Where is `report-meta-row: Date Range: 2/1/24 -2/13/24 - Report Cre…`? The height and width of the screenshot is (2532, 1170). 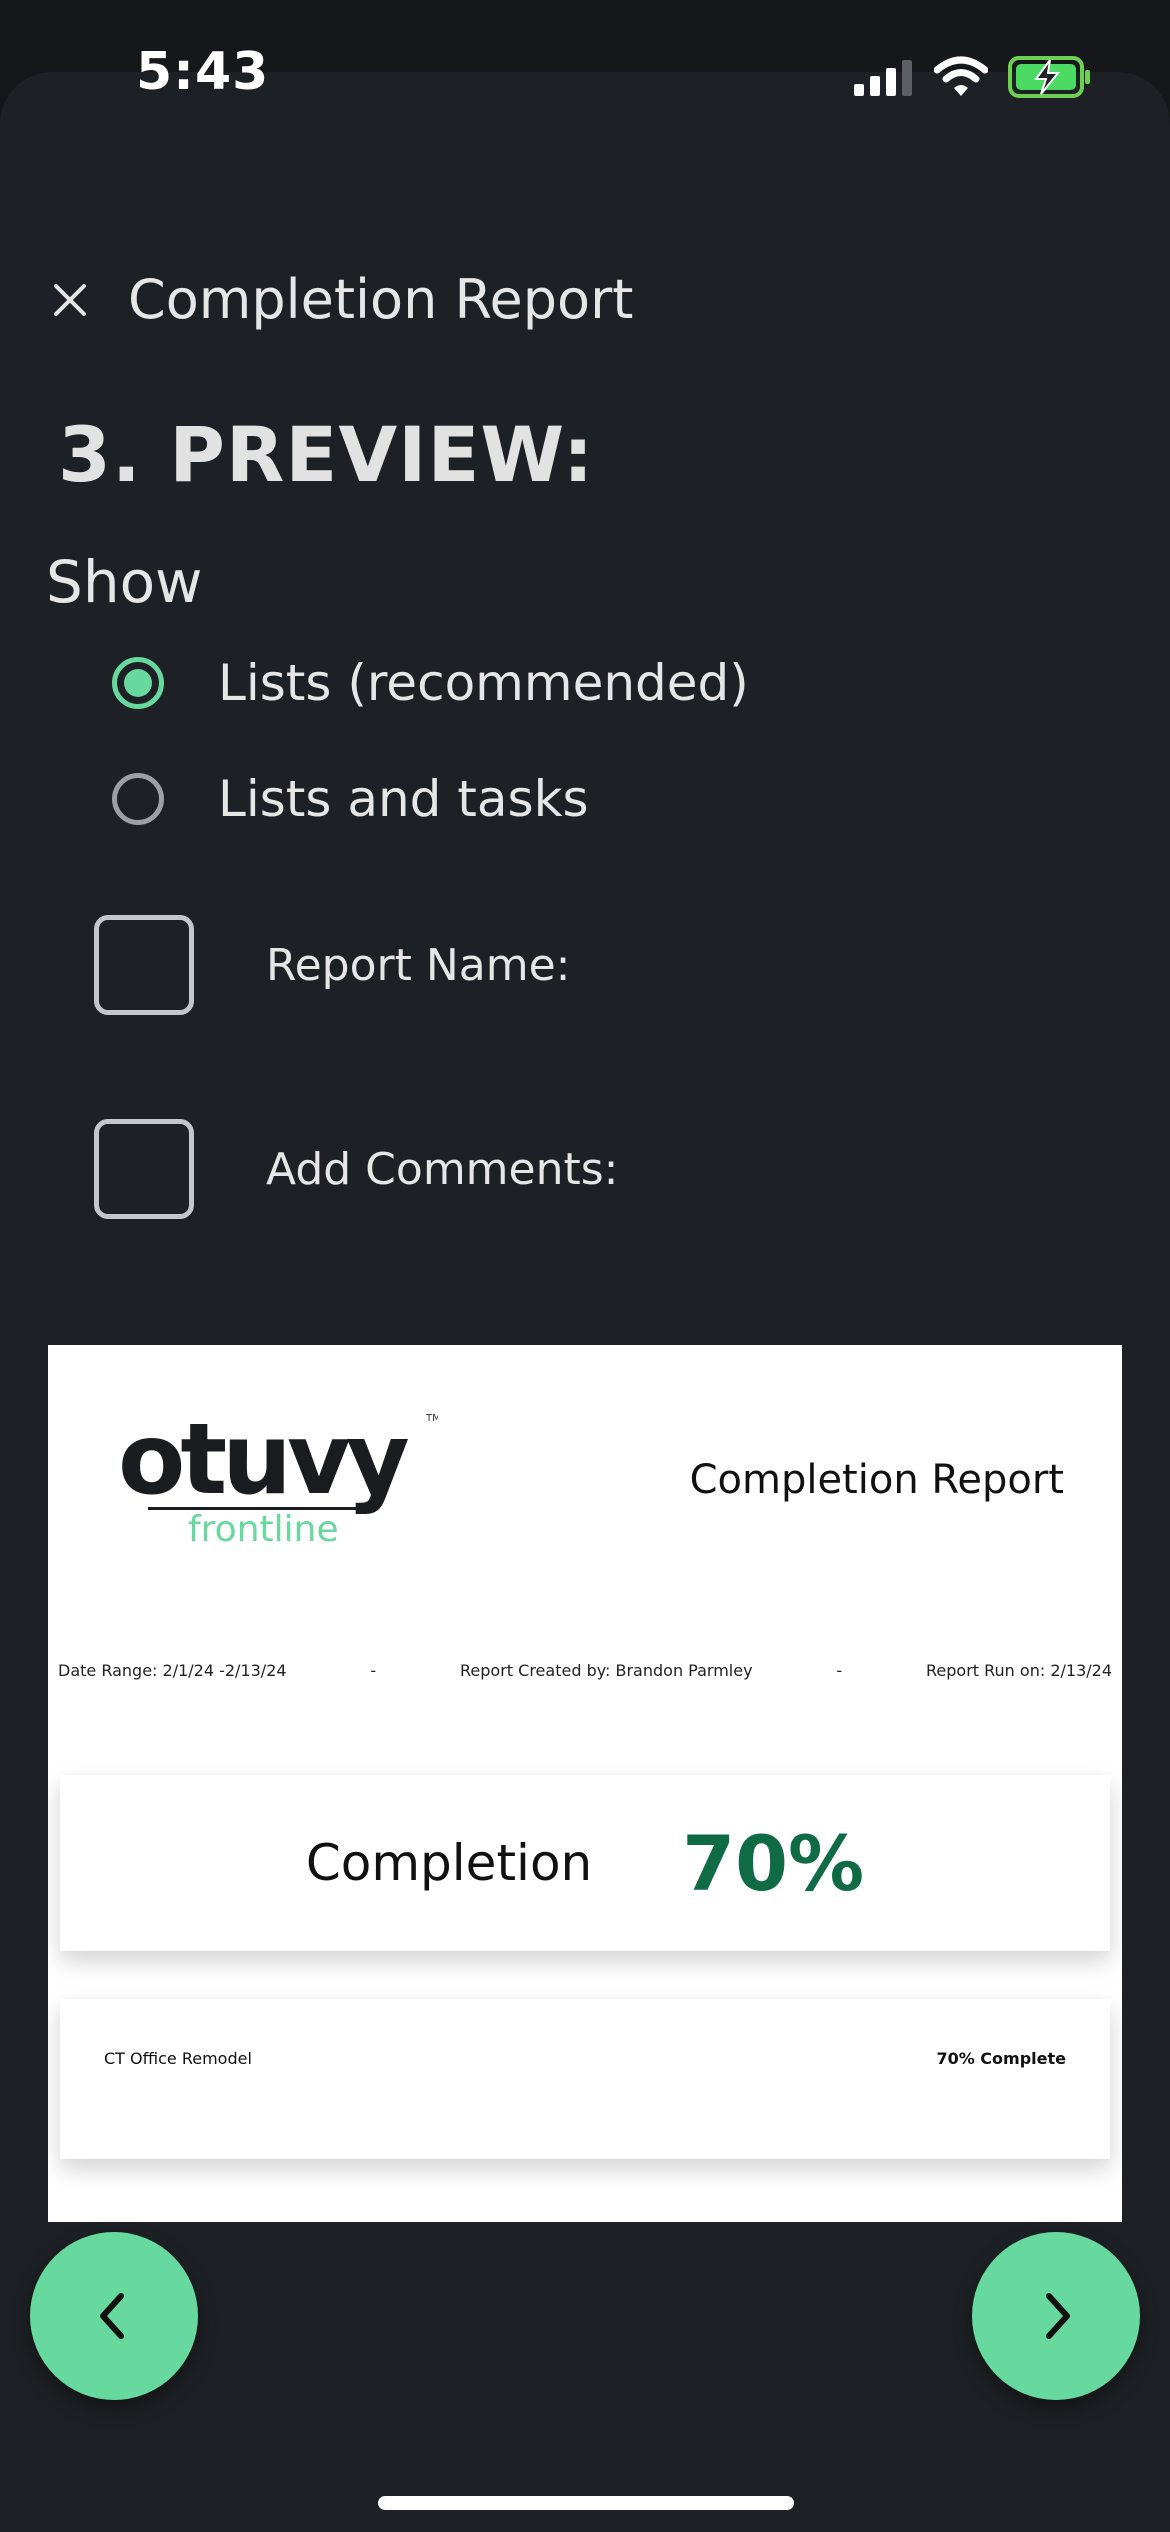 report-meta-row: Date Range: 2/1/24 -2/13/24 - Report Cre… is located at coordinates (585, 1670).